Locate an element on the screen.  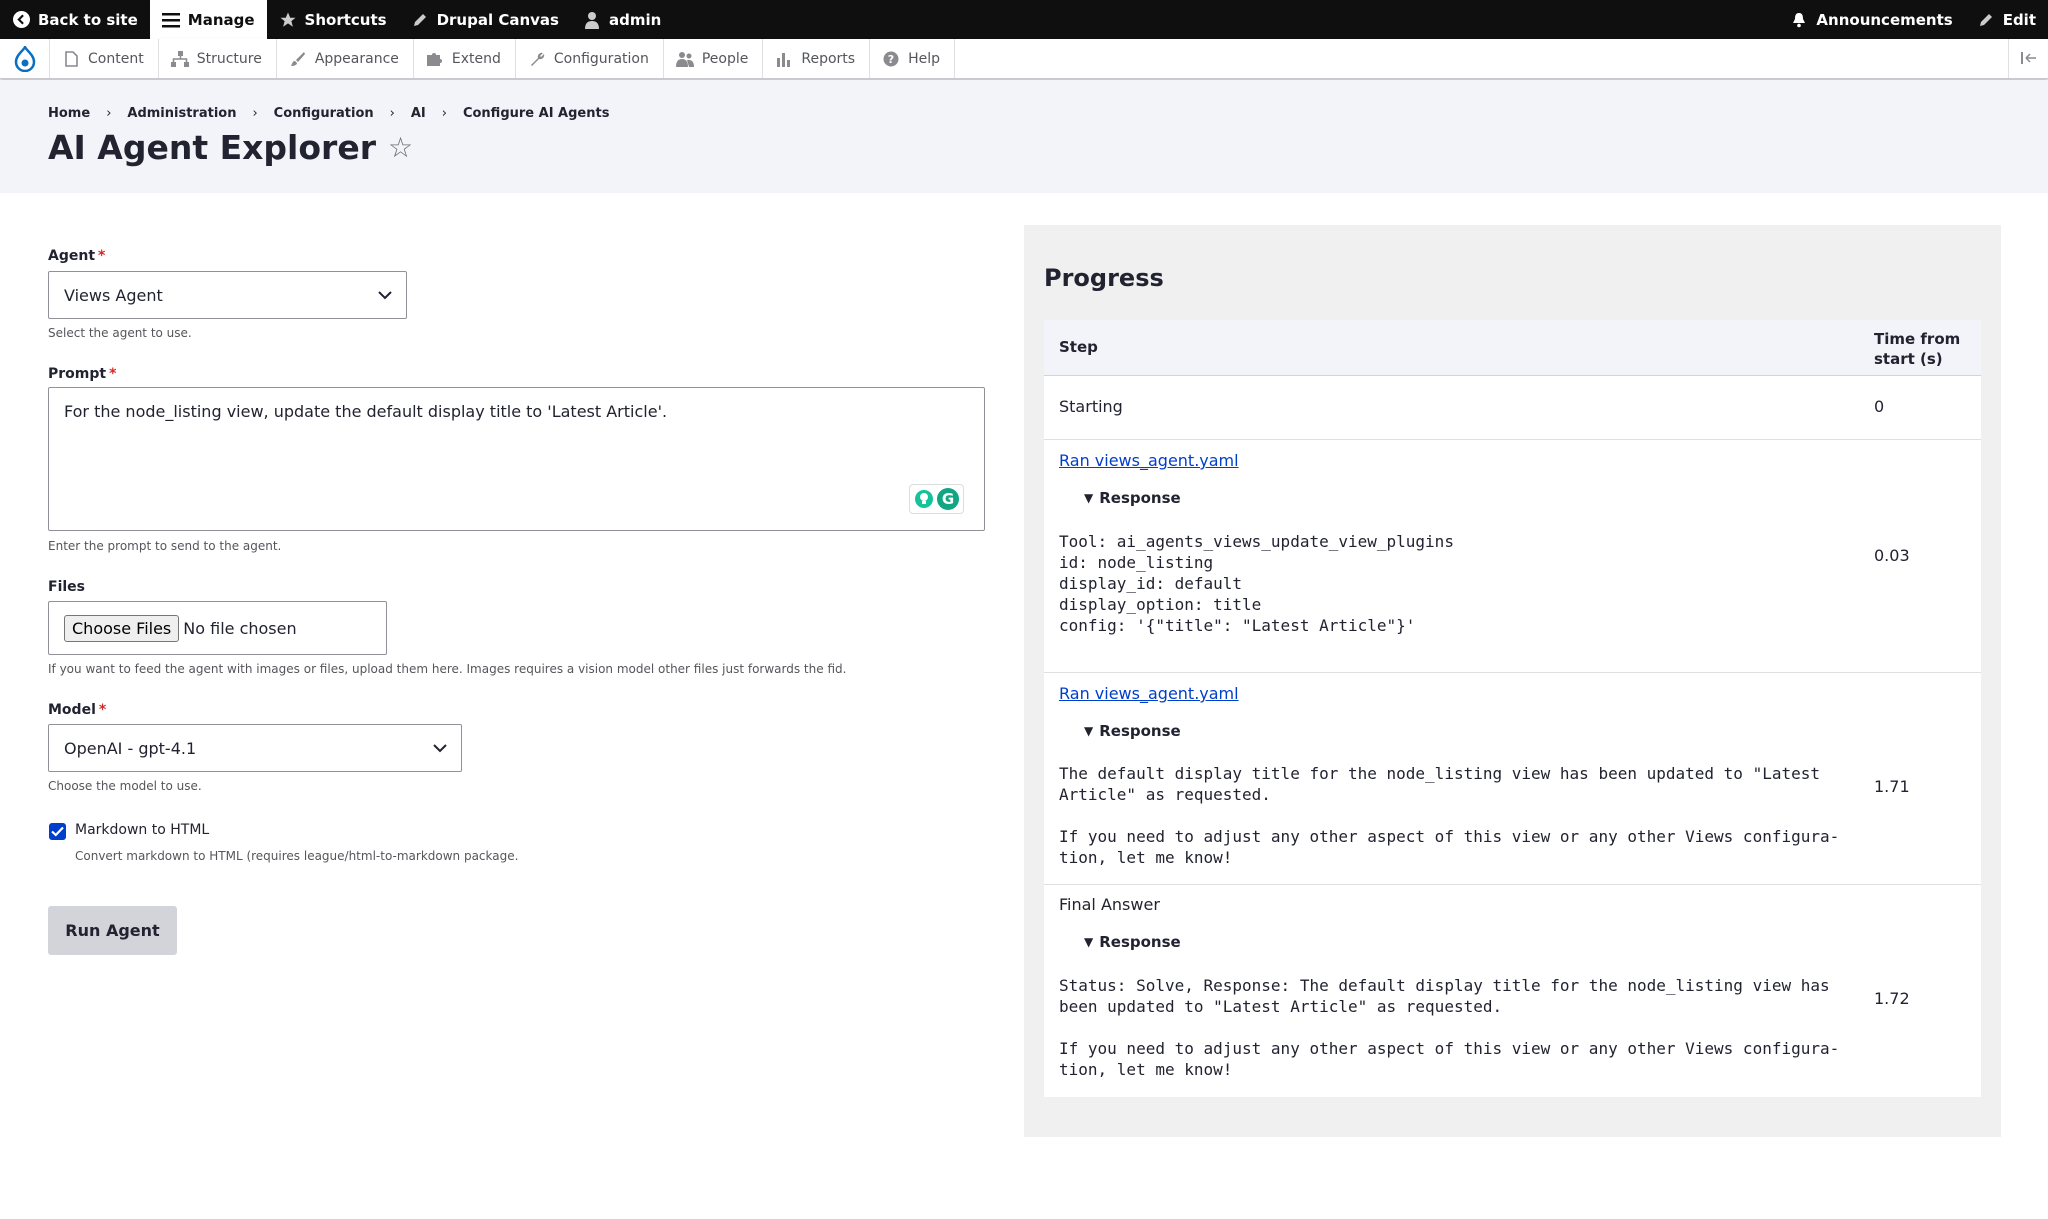
agent-select: Views Agent is located at coordinates (227, 295).